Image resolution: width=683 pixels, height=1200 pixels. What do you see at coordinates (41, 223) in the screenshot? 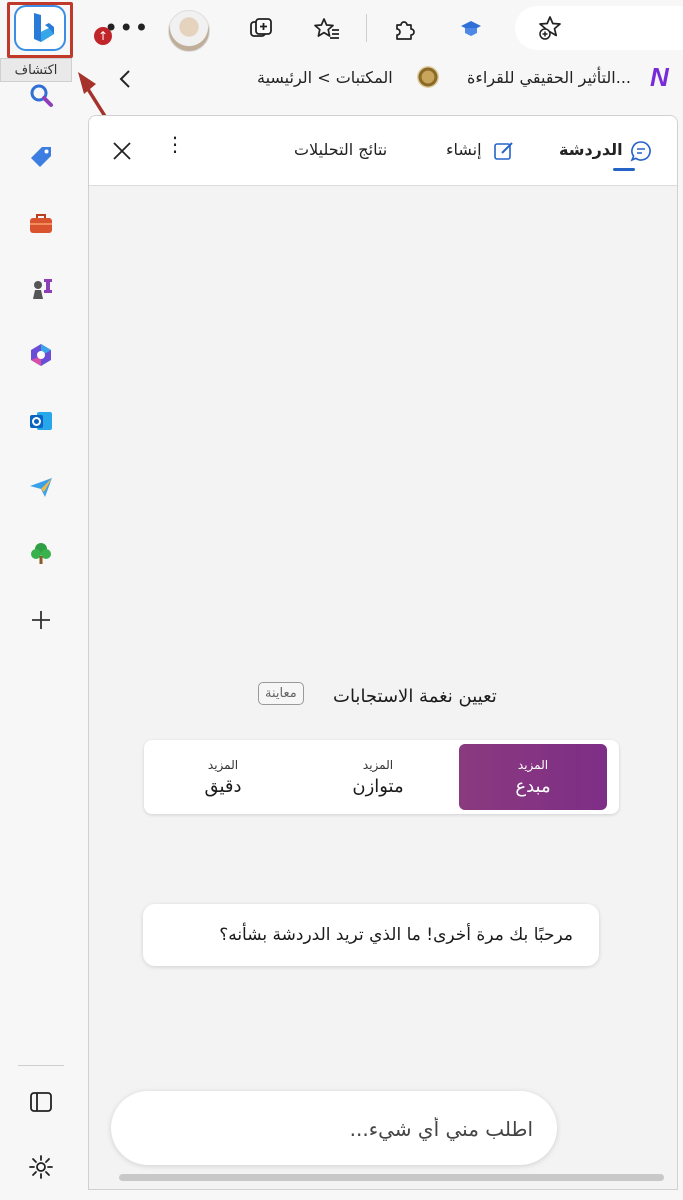
I see `tools-briefcase-icon` at bounding box center [41, 223].